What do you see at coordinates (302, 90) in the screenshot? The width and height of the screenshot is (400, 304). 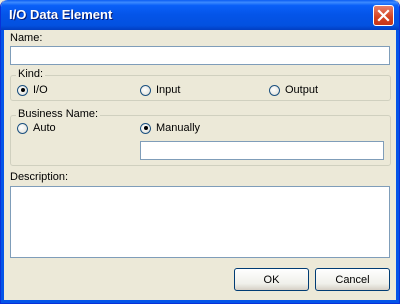 I see `kind-option-label: Output` at bounding box center [302, 90].